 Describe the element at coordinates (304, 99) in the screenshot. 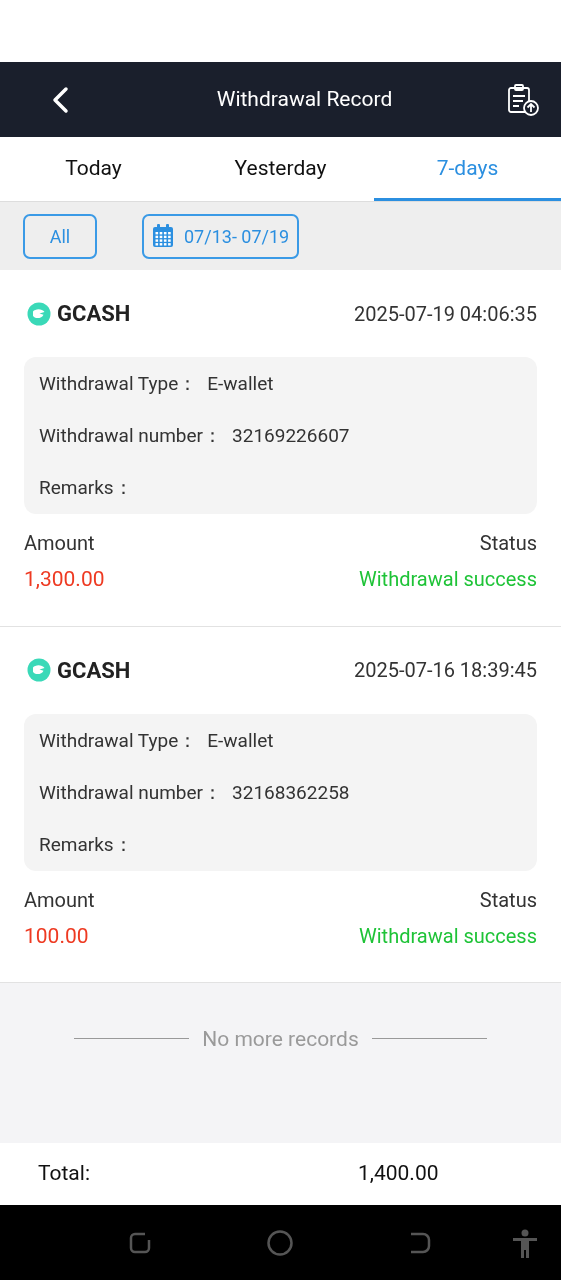

I see `page-title: Withdrawal Record` at that location.